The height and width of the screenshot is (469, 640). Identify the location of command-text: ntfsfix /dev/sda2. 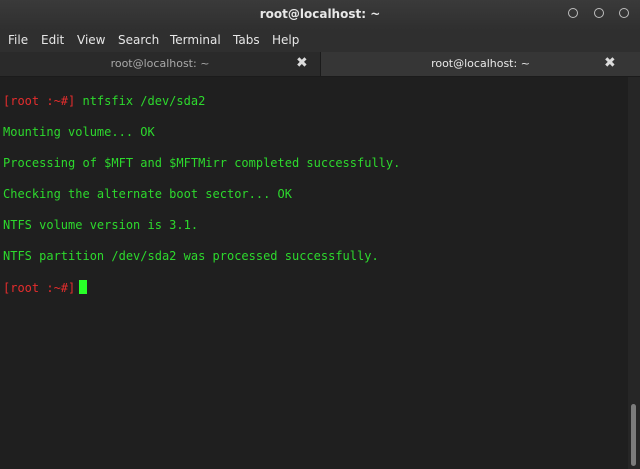
(140, 100).